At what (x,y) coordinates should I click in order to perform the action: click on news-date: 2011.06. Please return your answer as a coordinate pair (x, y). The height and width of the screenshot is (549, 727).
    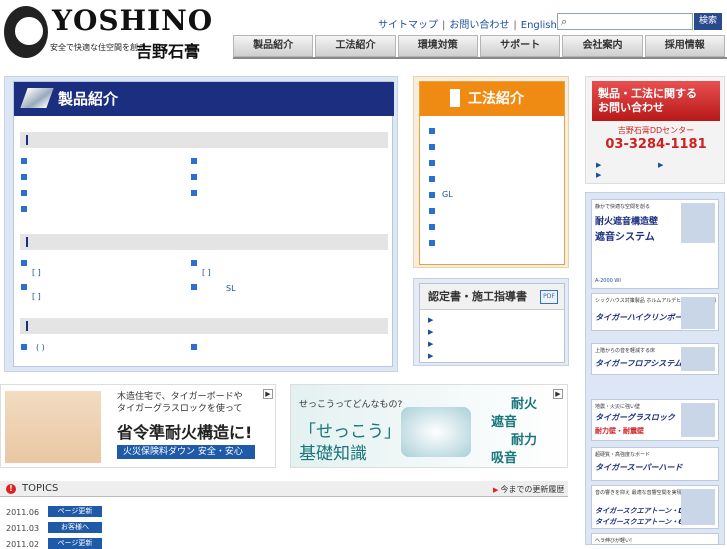
    Looking at the image, I should click on (23, 512).